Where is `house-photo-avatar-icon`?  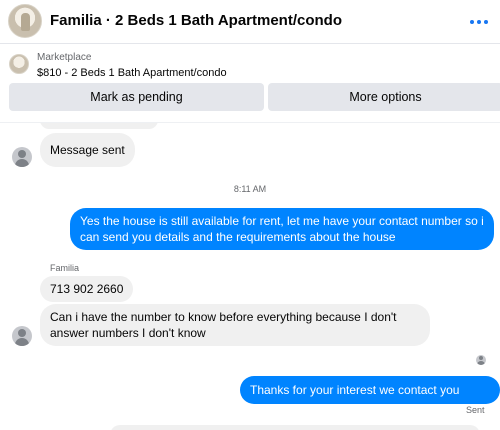 house-photo-avatar-icon is located at coordinates (25, 22).